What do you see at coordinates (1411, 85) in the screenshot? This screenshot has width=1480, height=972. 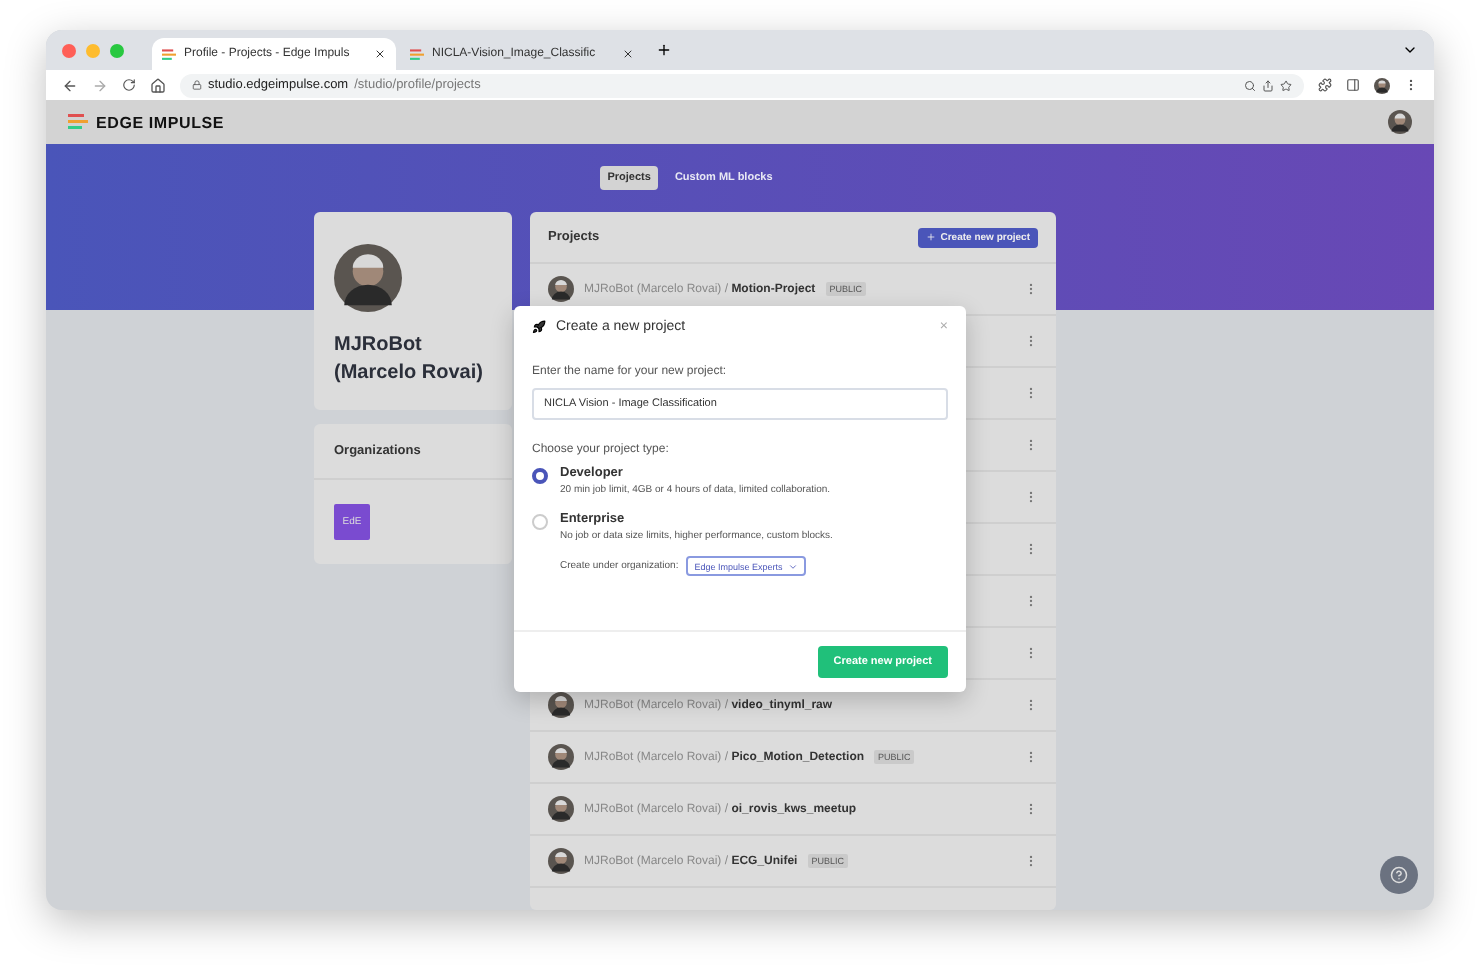 I see `menu-icon` at bounding box center [1411, 85].